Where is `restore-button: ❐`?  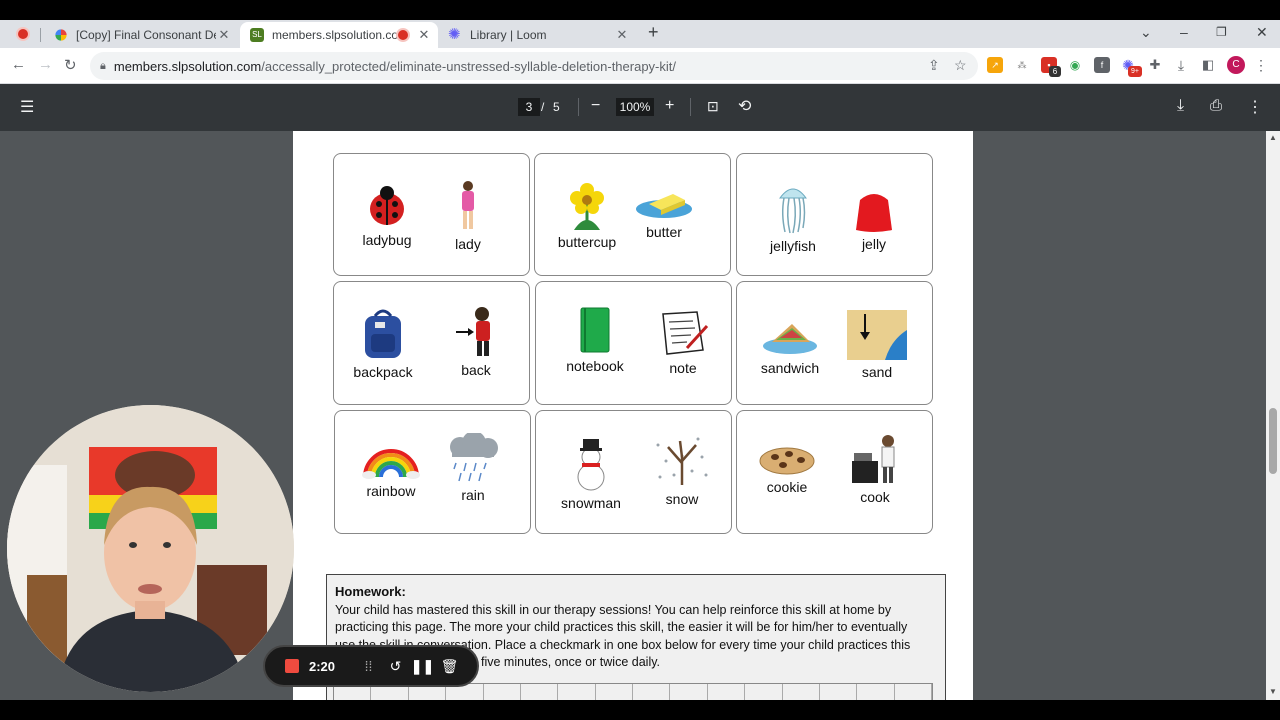 restore-button: ❐ is located at coordinates (1221, 32).